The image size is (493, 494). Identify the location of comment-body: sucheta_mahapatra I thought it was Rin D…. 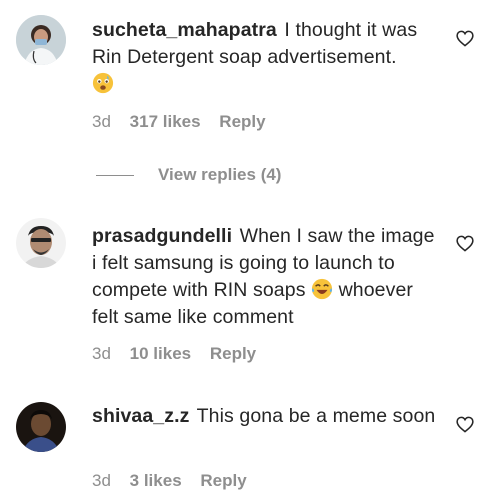
(264, 57).